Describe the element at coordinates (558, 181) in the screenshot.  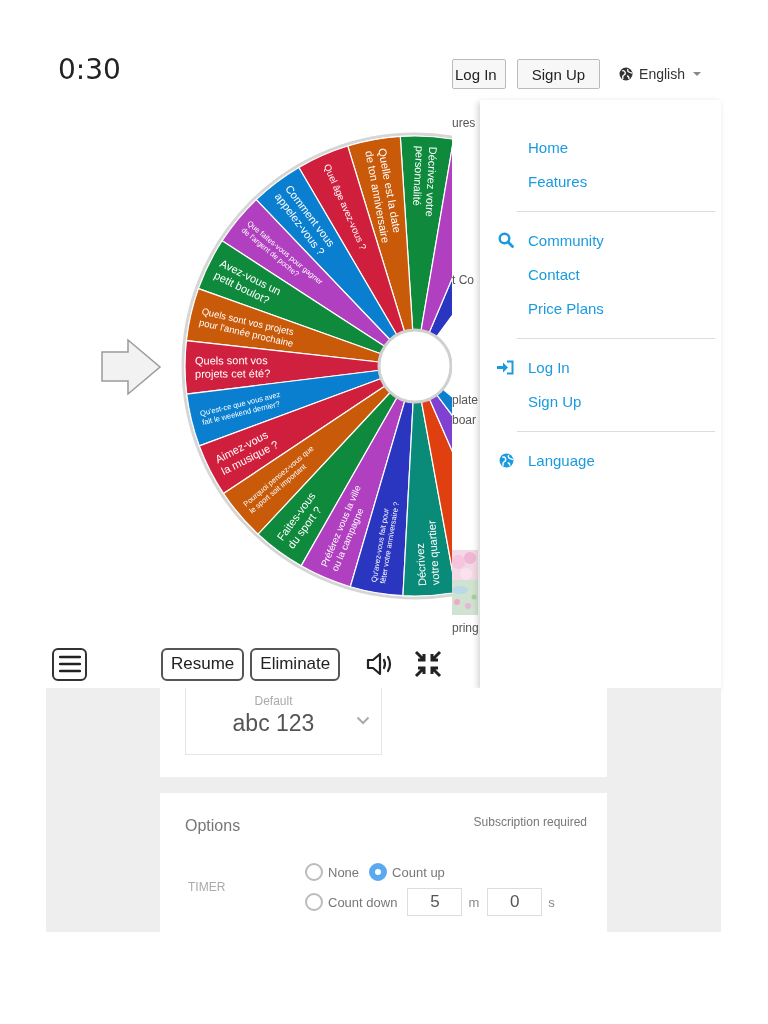
I see `menu-item: Features` at that location.